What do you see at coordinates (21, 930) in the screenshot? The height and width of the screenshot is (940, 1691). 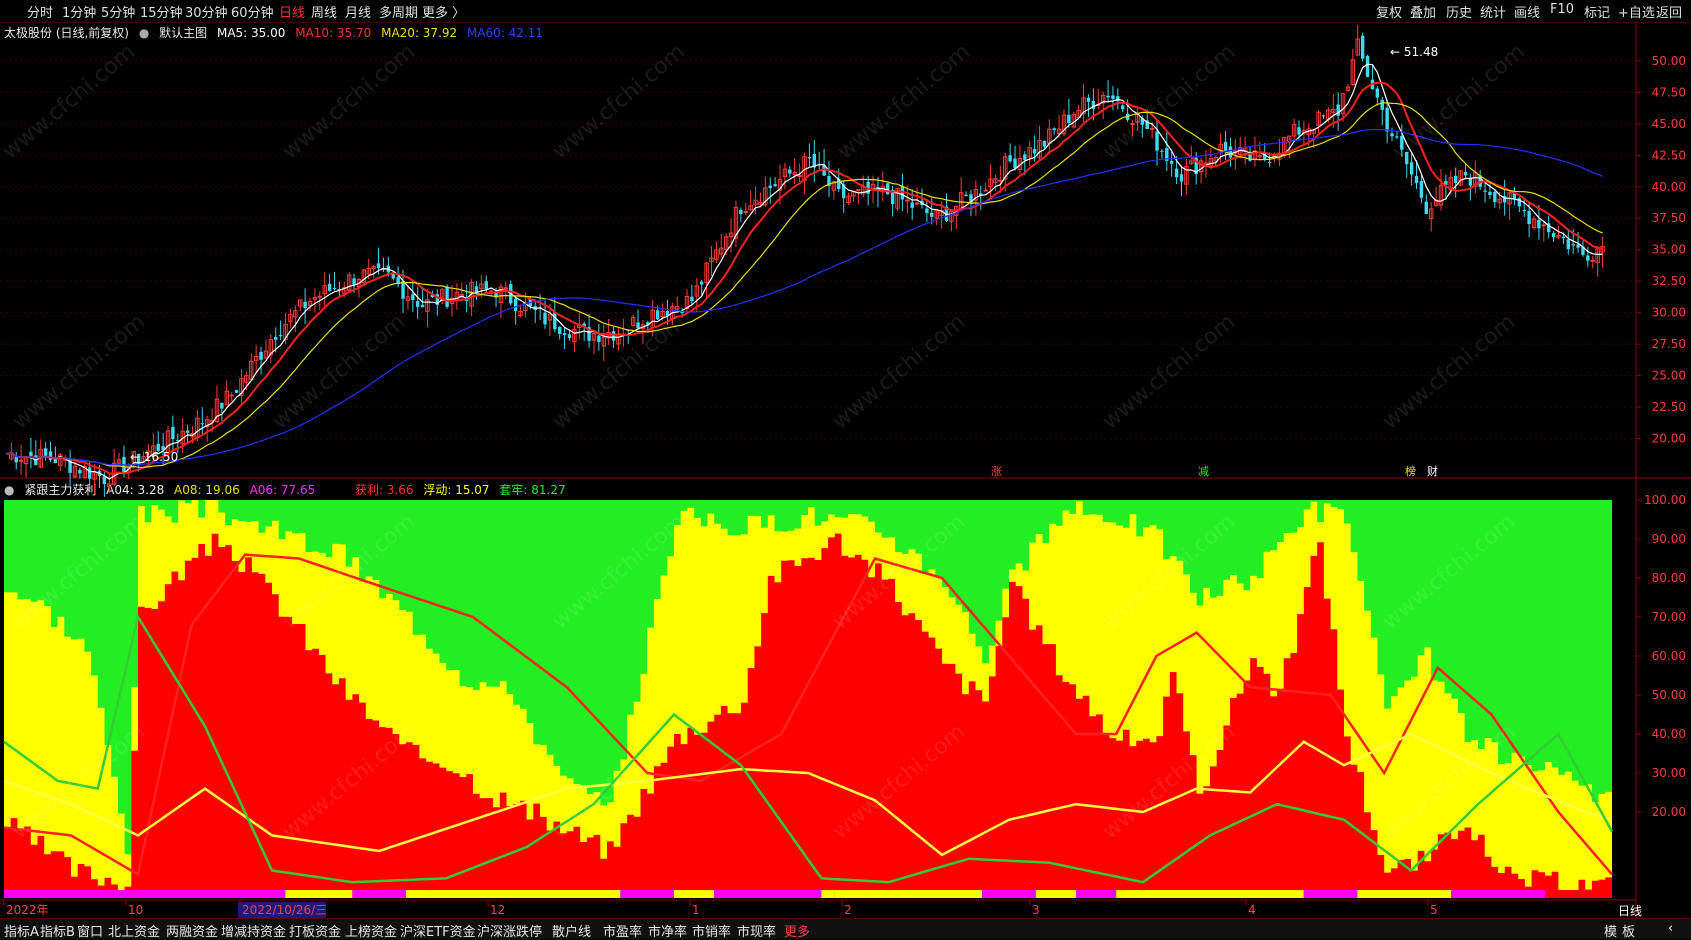 I see `indicator-tab-0: 指标A` at bounding box center [21, 930].